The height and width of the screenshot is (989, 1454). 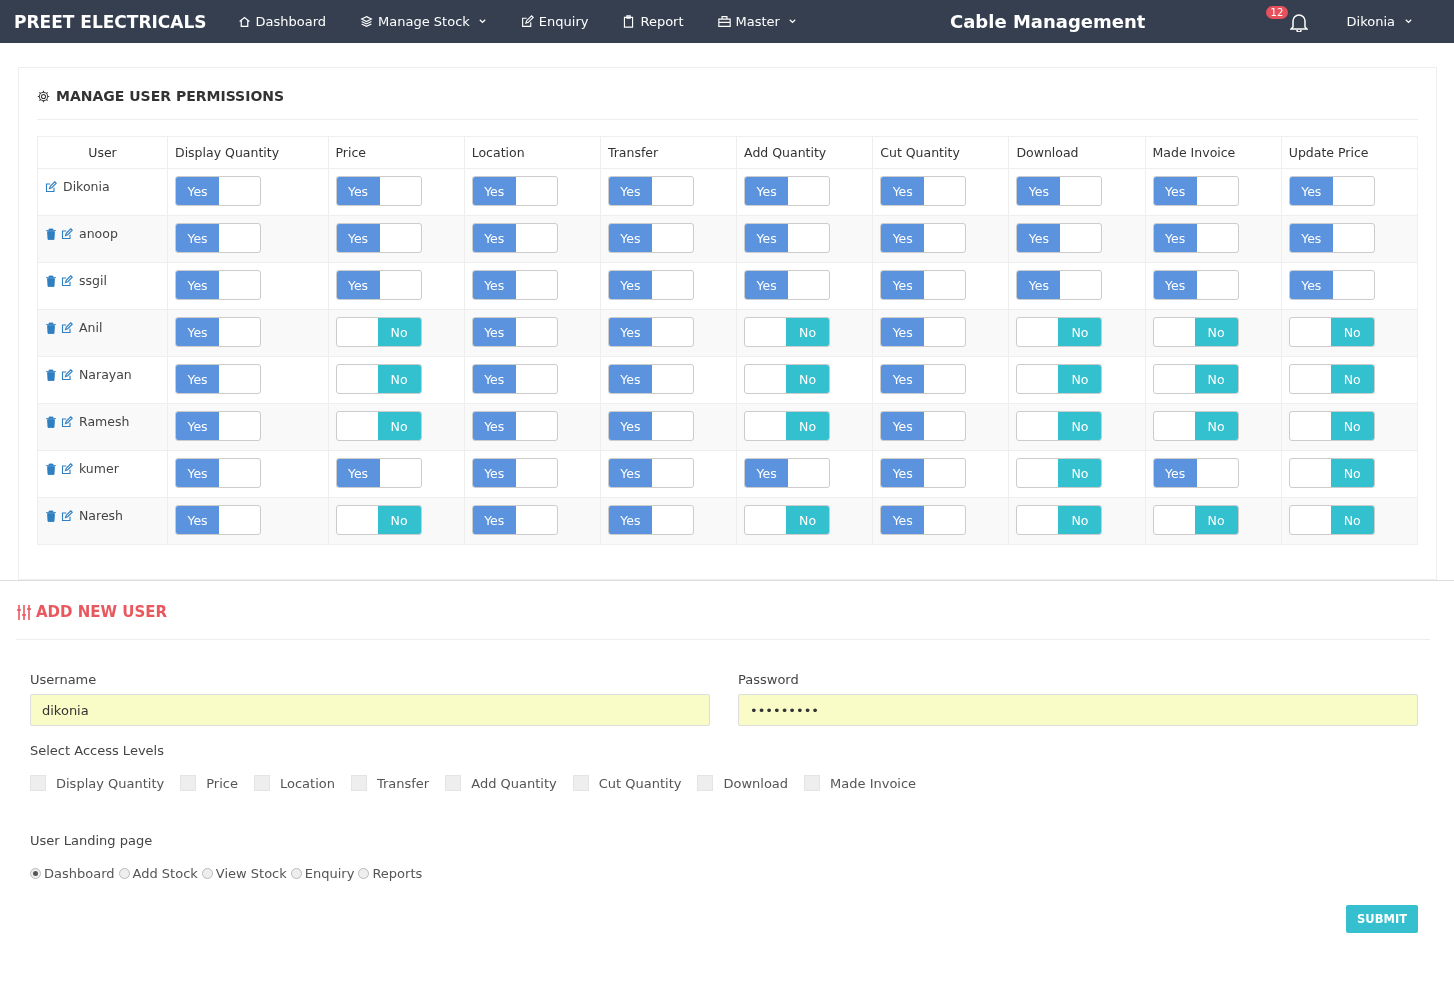 I want to click on password-field: •••••••••, so click(x=1078, y=710).